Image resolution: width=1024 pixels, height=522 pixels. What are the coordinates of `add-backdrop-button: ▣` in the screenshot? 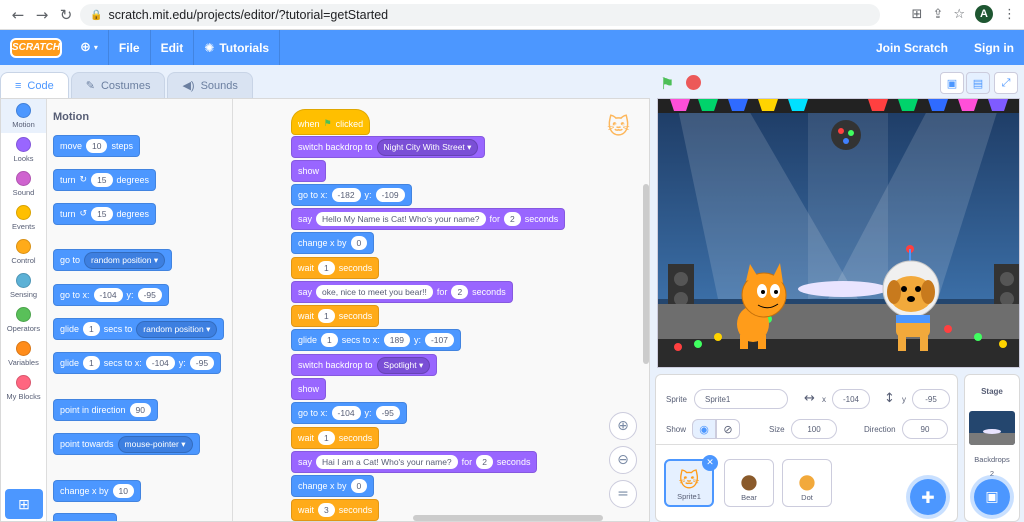 It's located at (992, 497).